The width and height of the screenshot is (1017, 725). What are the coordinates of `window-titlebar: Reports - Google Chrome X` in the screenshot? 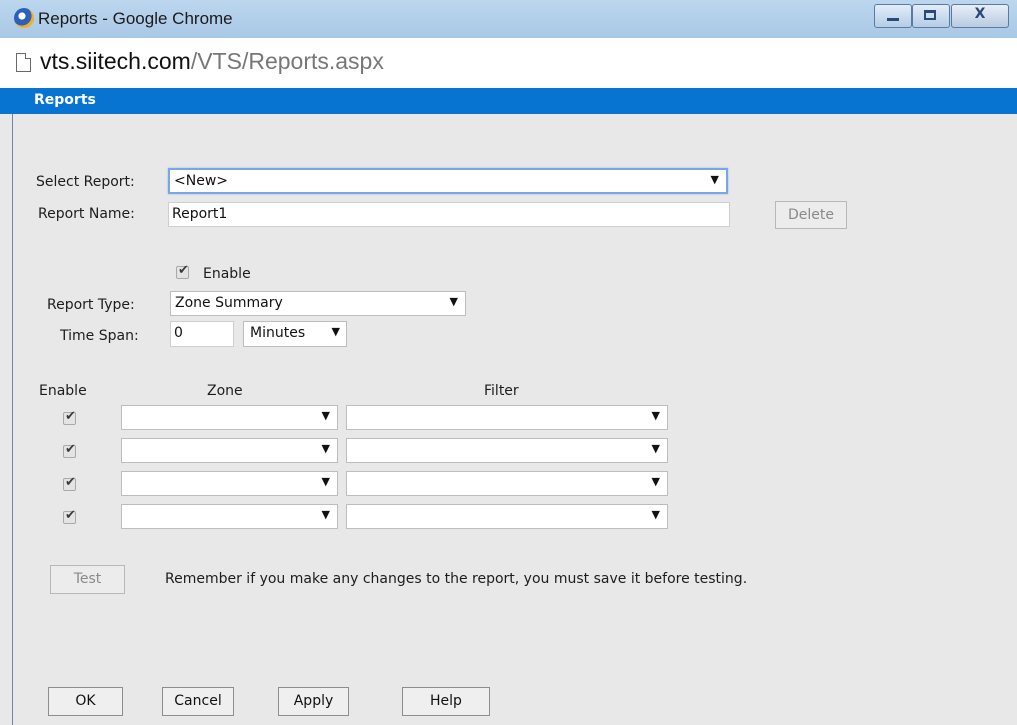 It's located at (508, 19).